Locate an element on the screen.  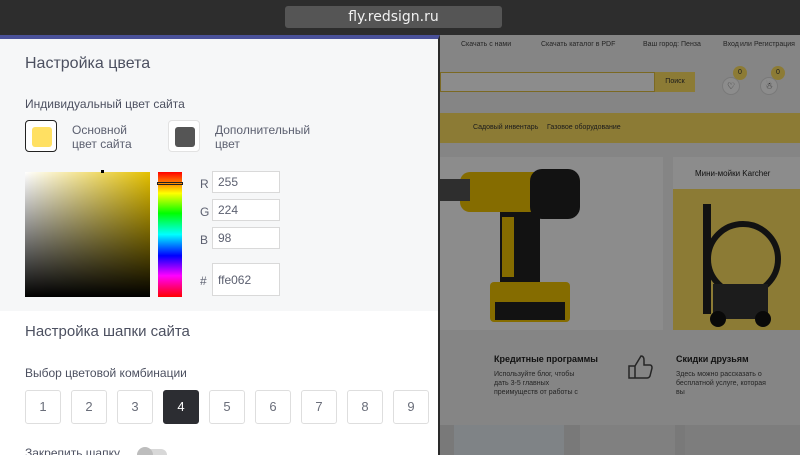
thumbs-up-icon is located at coordinates (638, 367).